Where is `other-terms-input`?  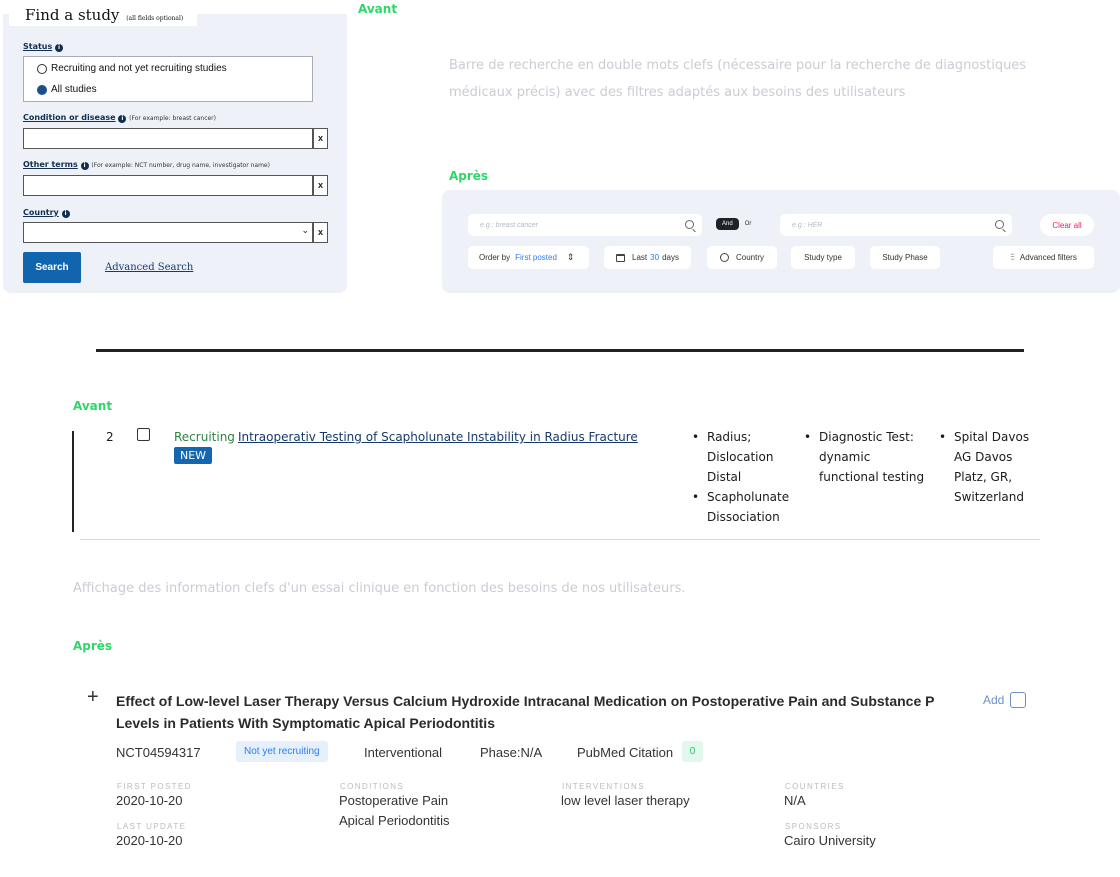
other-terms-input is located at coordinates (168, 185).